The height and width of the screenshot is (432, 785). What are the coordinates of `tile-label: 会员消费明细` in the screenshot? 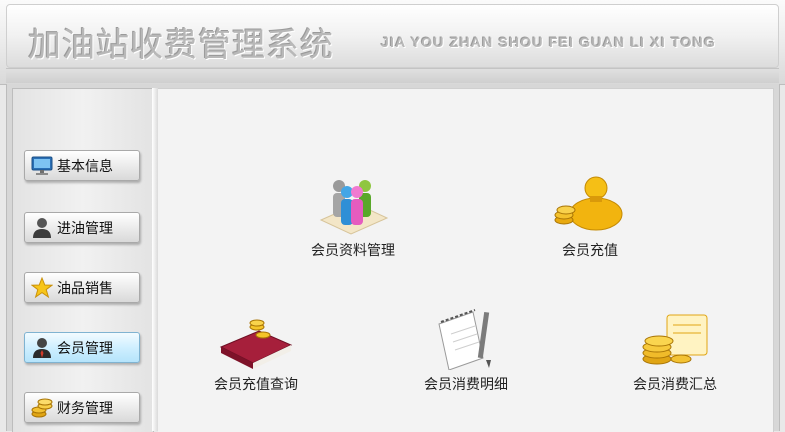 It's located at (466, 385).